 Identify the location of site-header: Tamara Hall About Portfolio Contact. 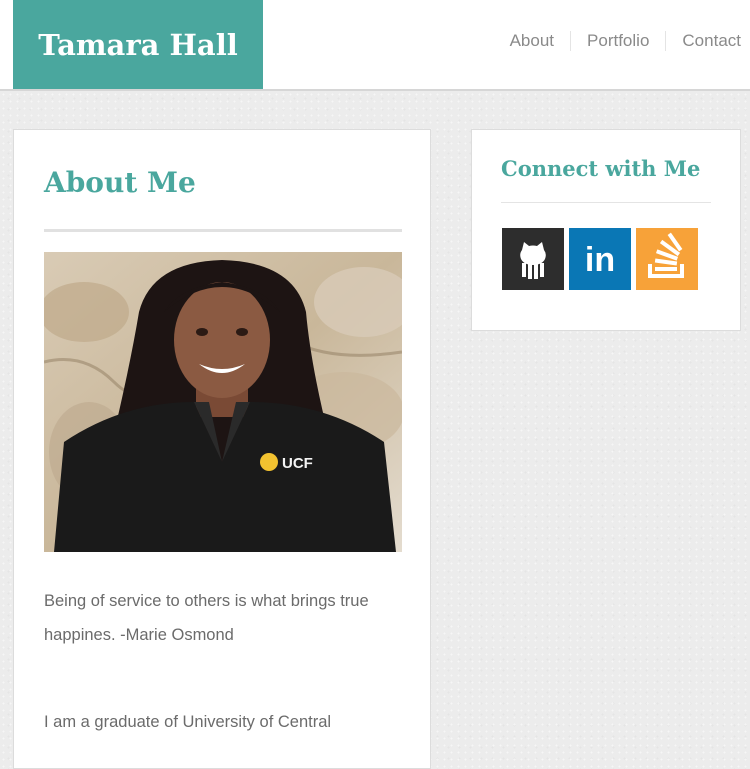
(375, 45).